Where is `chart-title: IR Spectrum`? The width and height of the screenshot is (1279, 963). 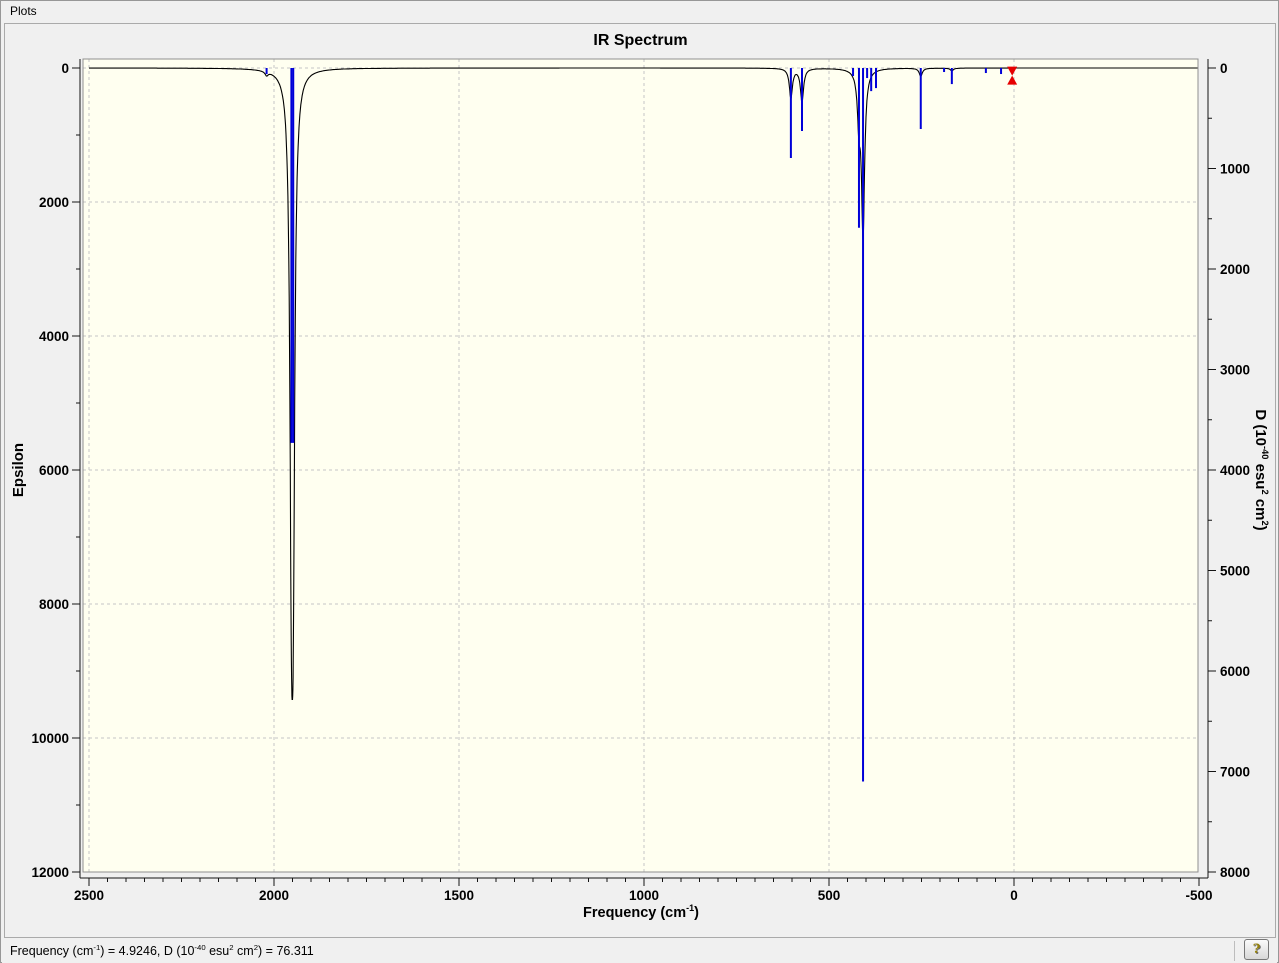
chart-title: IR Spectrum is located at coordinates (640, 40).